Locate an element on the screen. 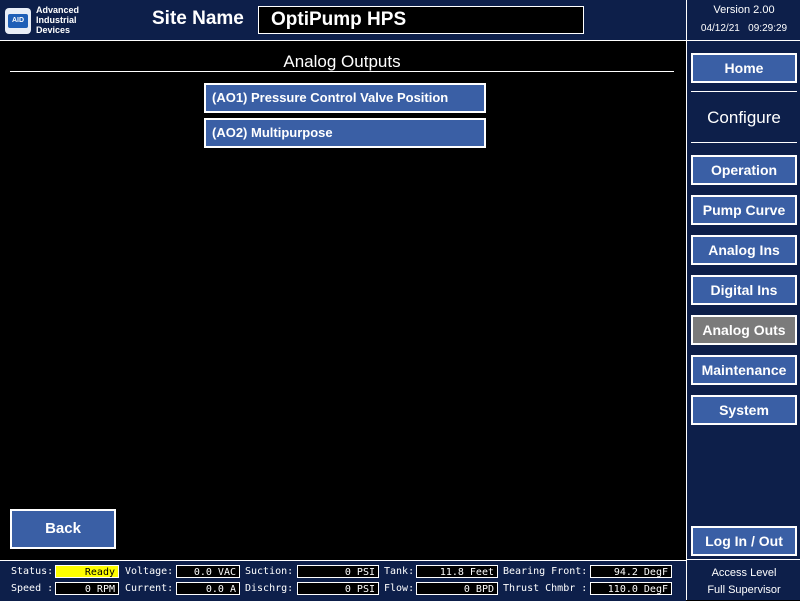 The width and height of the screenshot is (800, 601). access-level-value: Full Supervisor is located at coordinates (744, 590).